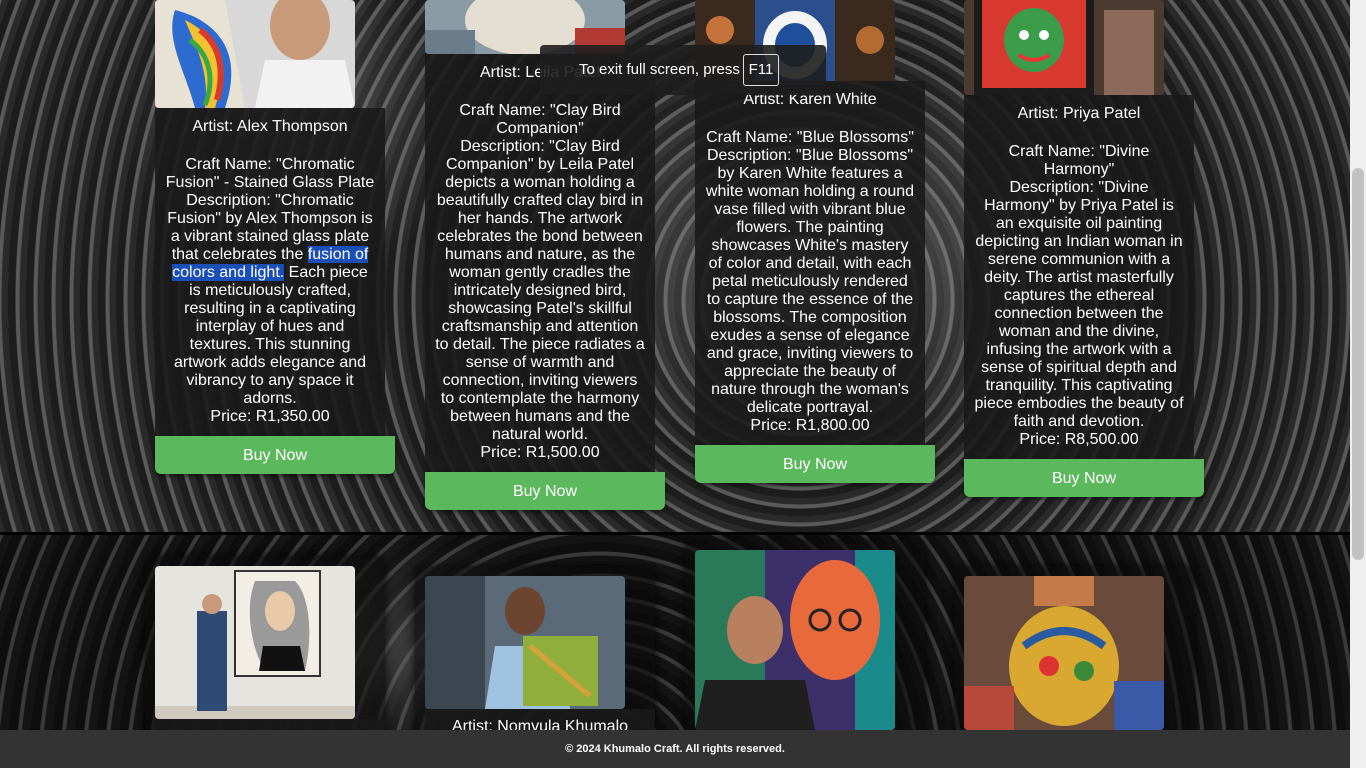  What do you see at coordinates (810, 425) in the screenshot?
I see `price: Price: R1,800.00` at bounding box center [810, 425].